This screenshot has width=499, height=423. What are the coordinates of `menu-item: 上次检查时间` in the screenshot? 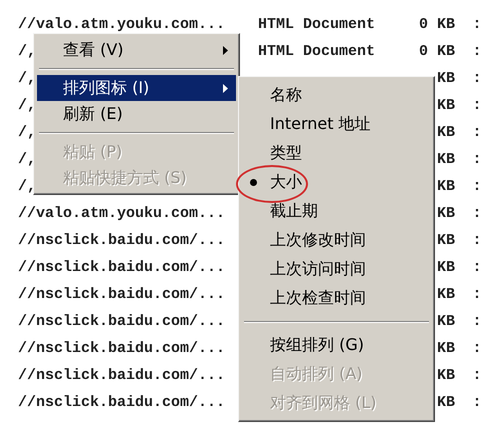 It's located at (336, 298).